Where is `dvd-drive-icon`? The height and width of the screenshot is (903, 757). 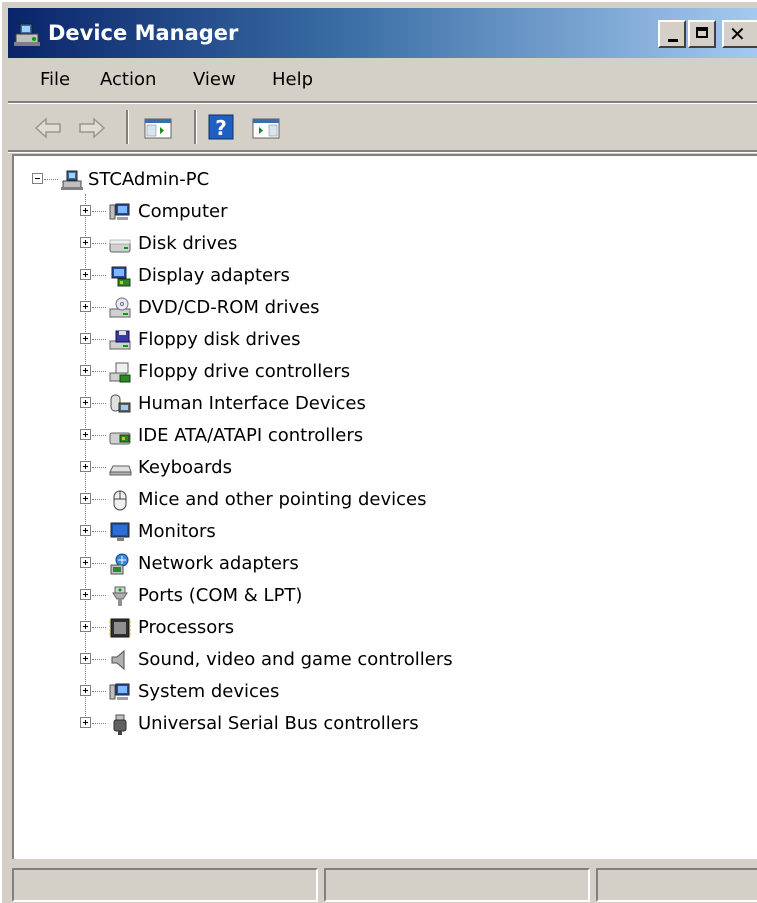
dvd-drive-icon is located at coordinates (120, 307).